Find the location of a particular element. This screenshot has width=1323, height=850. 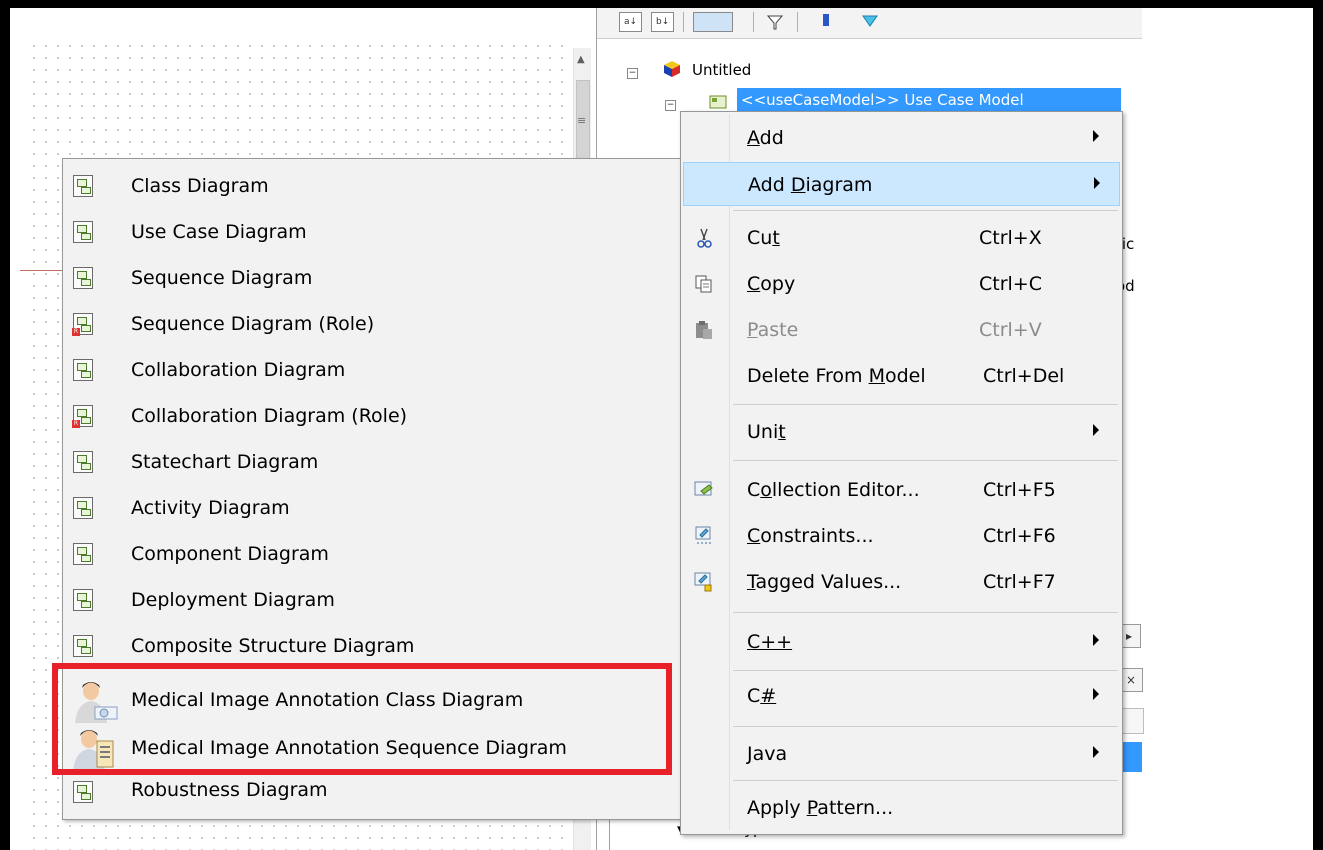

menu-item-label: Use Case Diagram is located at coordinates (219, 232).